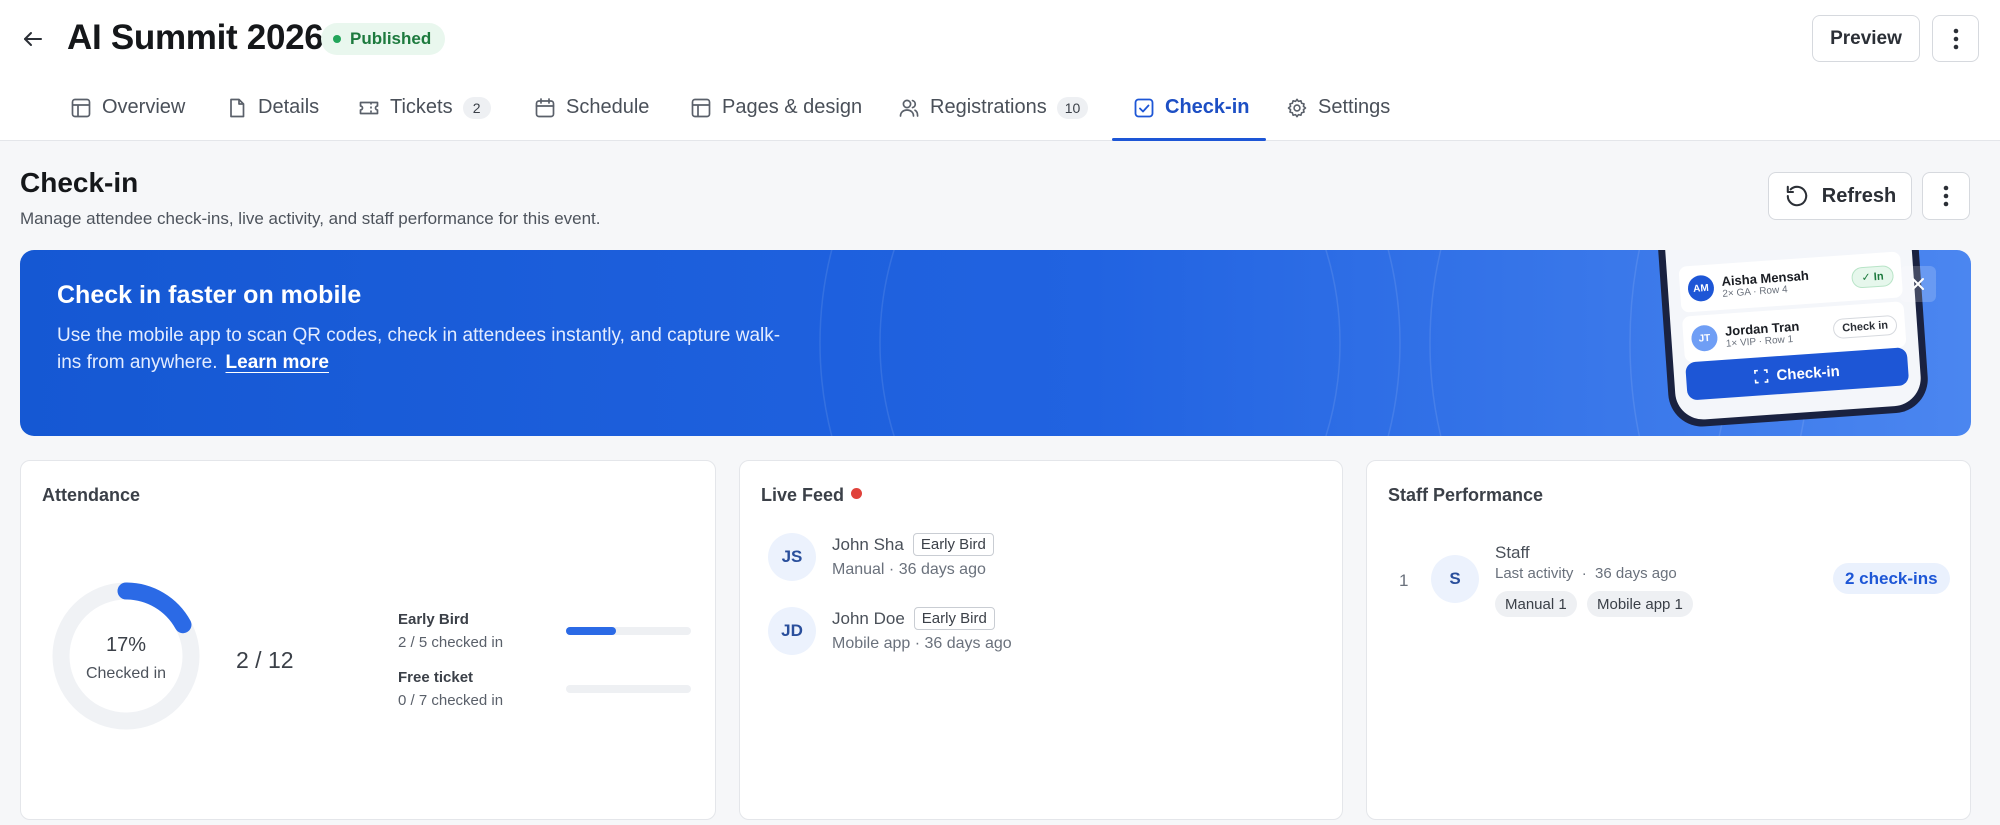  What do you see at coordinates (608, 107) in the screenshot?
I see `tab-label: Schedule` at bounding box center [608, 107].